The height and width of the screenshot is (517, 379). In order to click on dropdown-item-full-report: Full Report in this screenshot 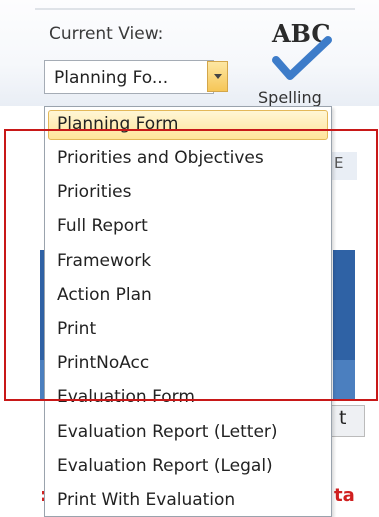, I will do `click(102, 226)`.